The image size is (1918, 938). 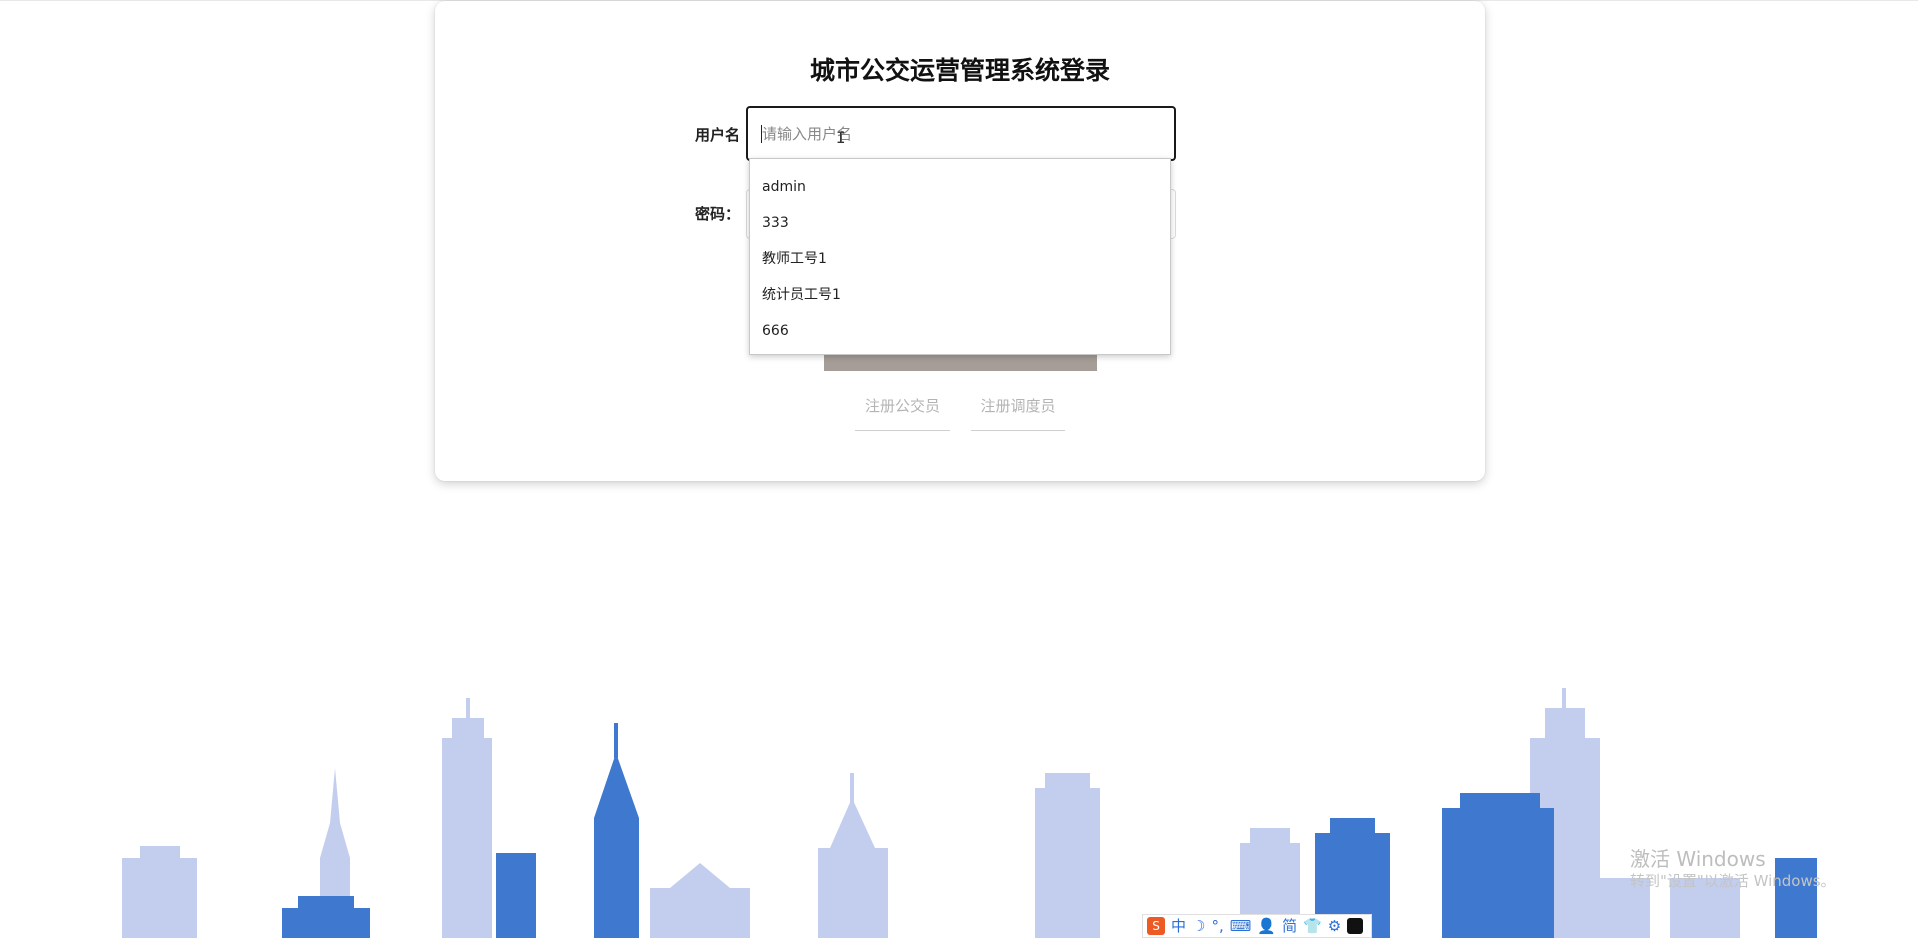 What do you see at coordinates (902, 413) in the screenshot?
I see `register-bus-driver-link: 注册公交员` at bounding box center [902, 413].